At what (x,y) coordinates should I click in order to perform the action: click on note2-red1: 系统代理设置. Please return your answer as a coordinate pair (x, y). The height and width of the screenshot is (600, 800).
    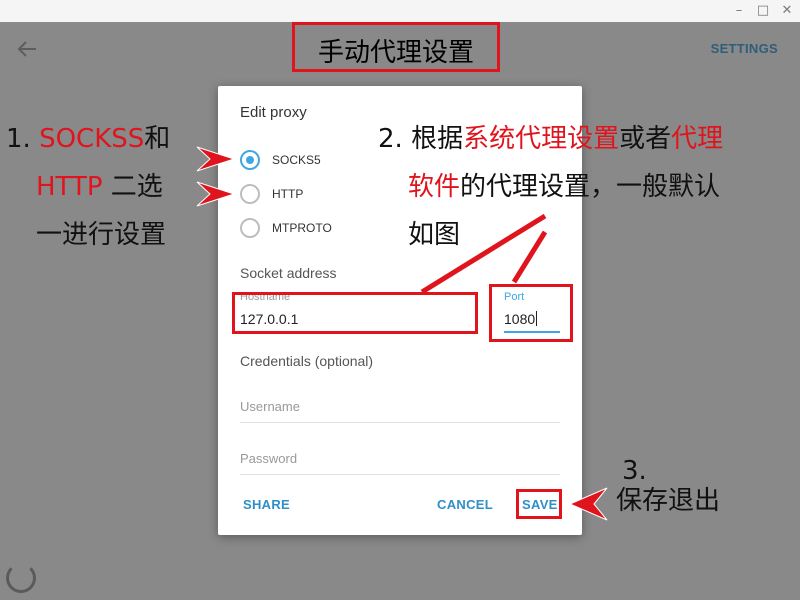
    Looking at the image, I should click on (541, 139).